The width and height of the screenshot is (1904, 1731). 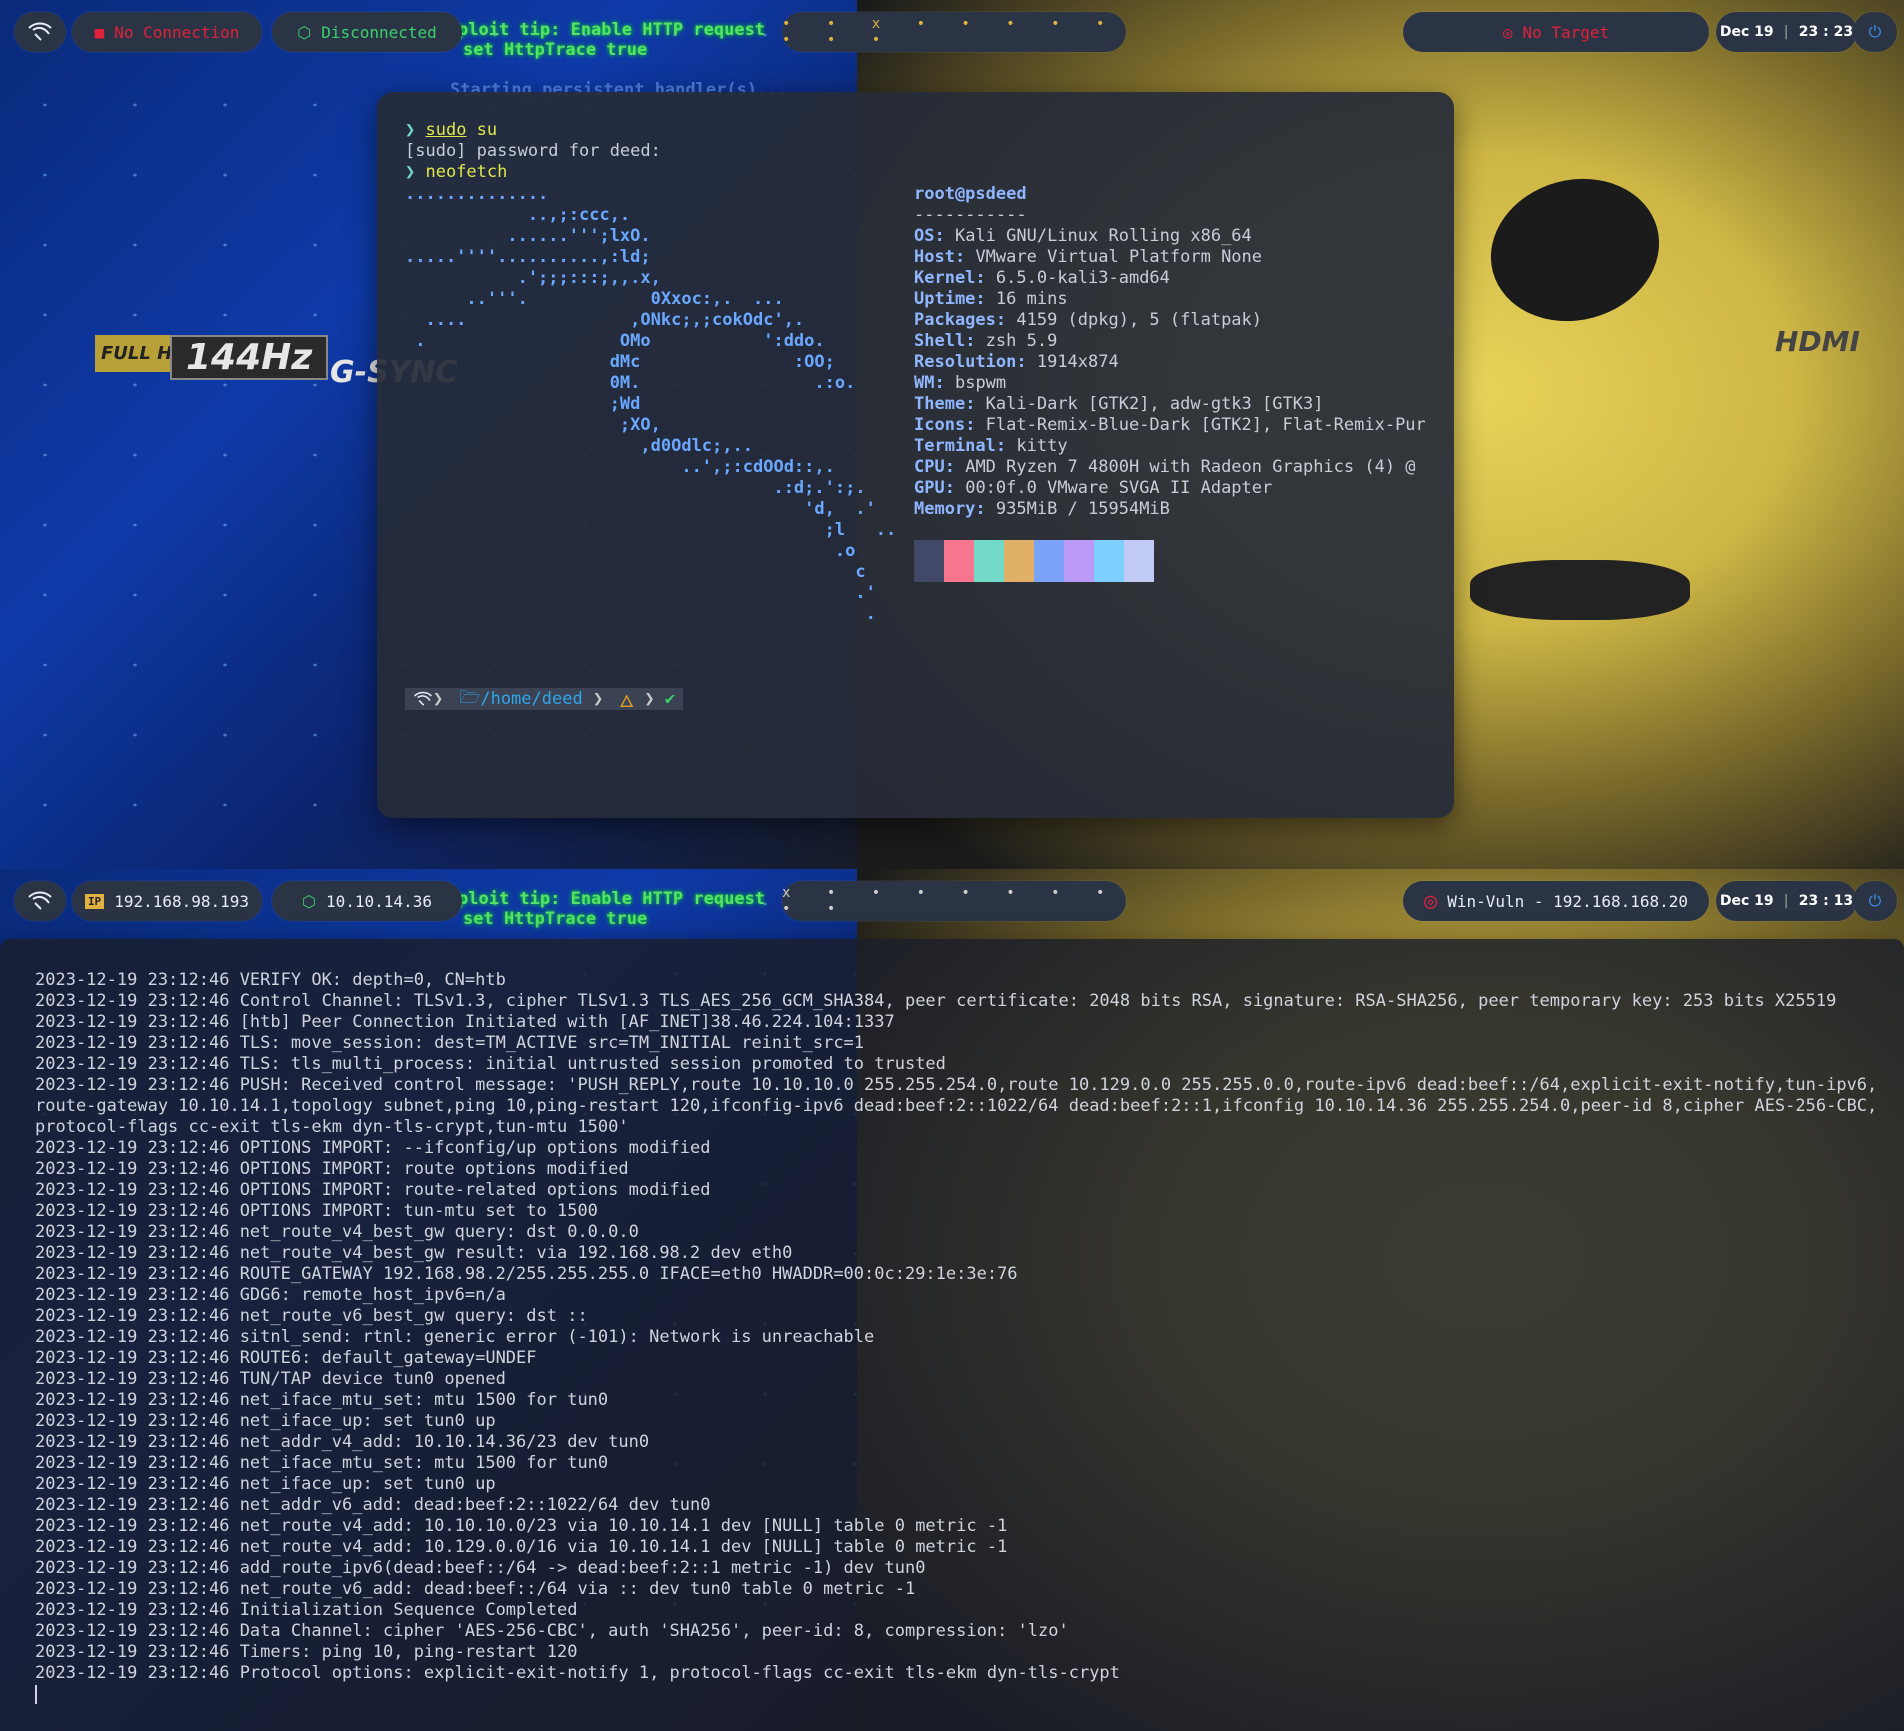 I want to click on command-line: ❯ sudo su, so click(x=451, y=130).